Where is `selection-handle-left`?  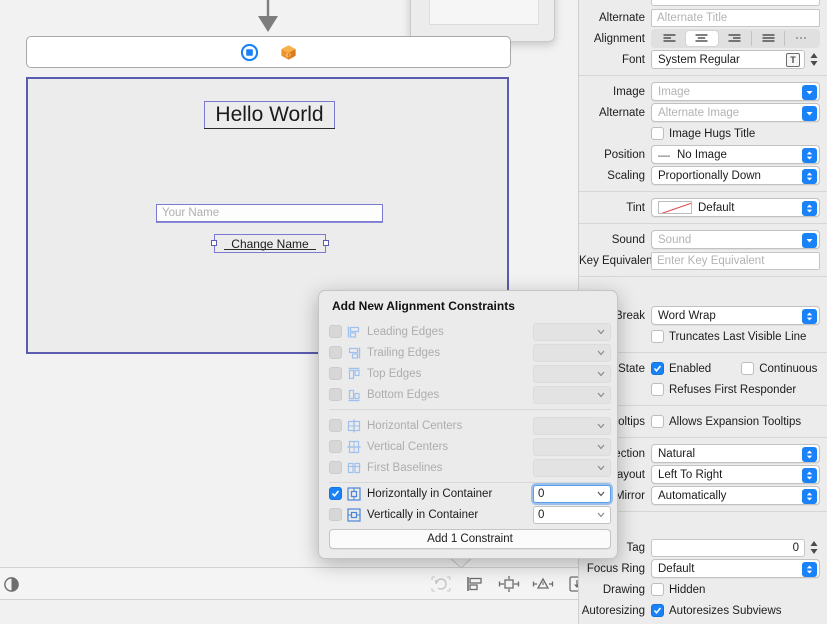 selection-handle-left is located at coordinates (214, 243).